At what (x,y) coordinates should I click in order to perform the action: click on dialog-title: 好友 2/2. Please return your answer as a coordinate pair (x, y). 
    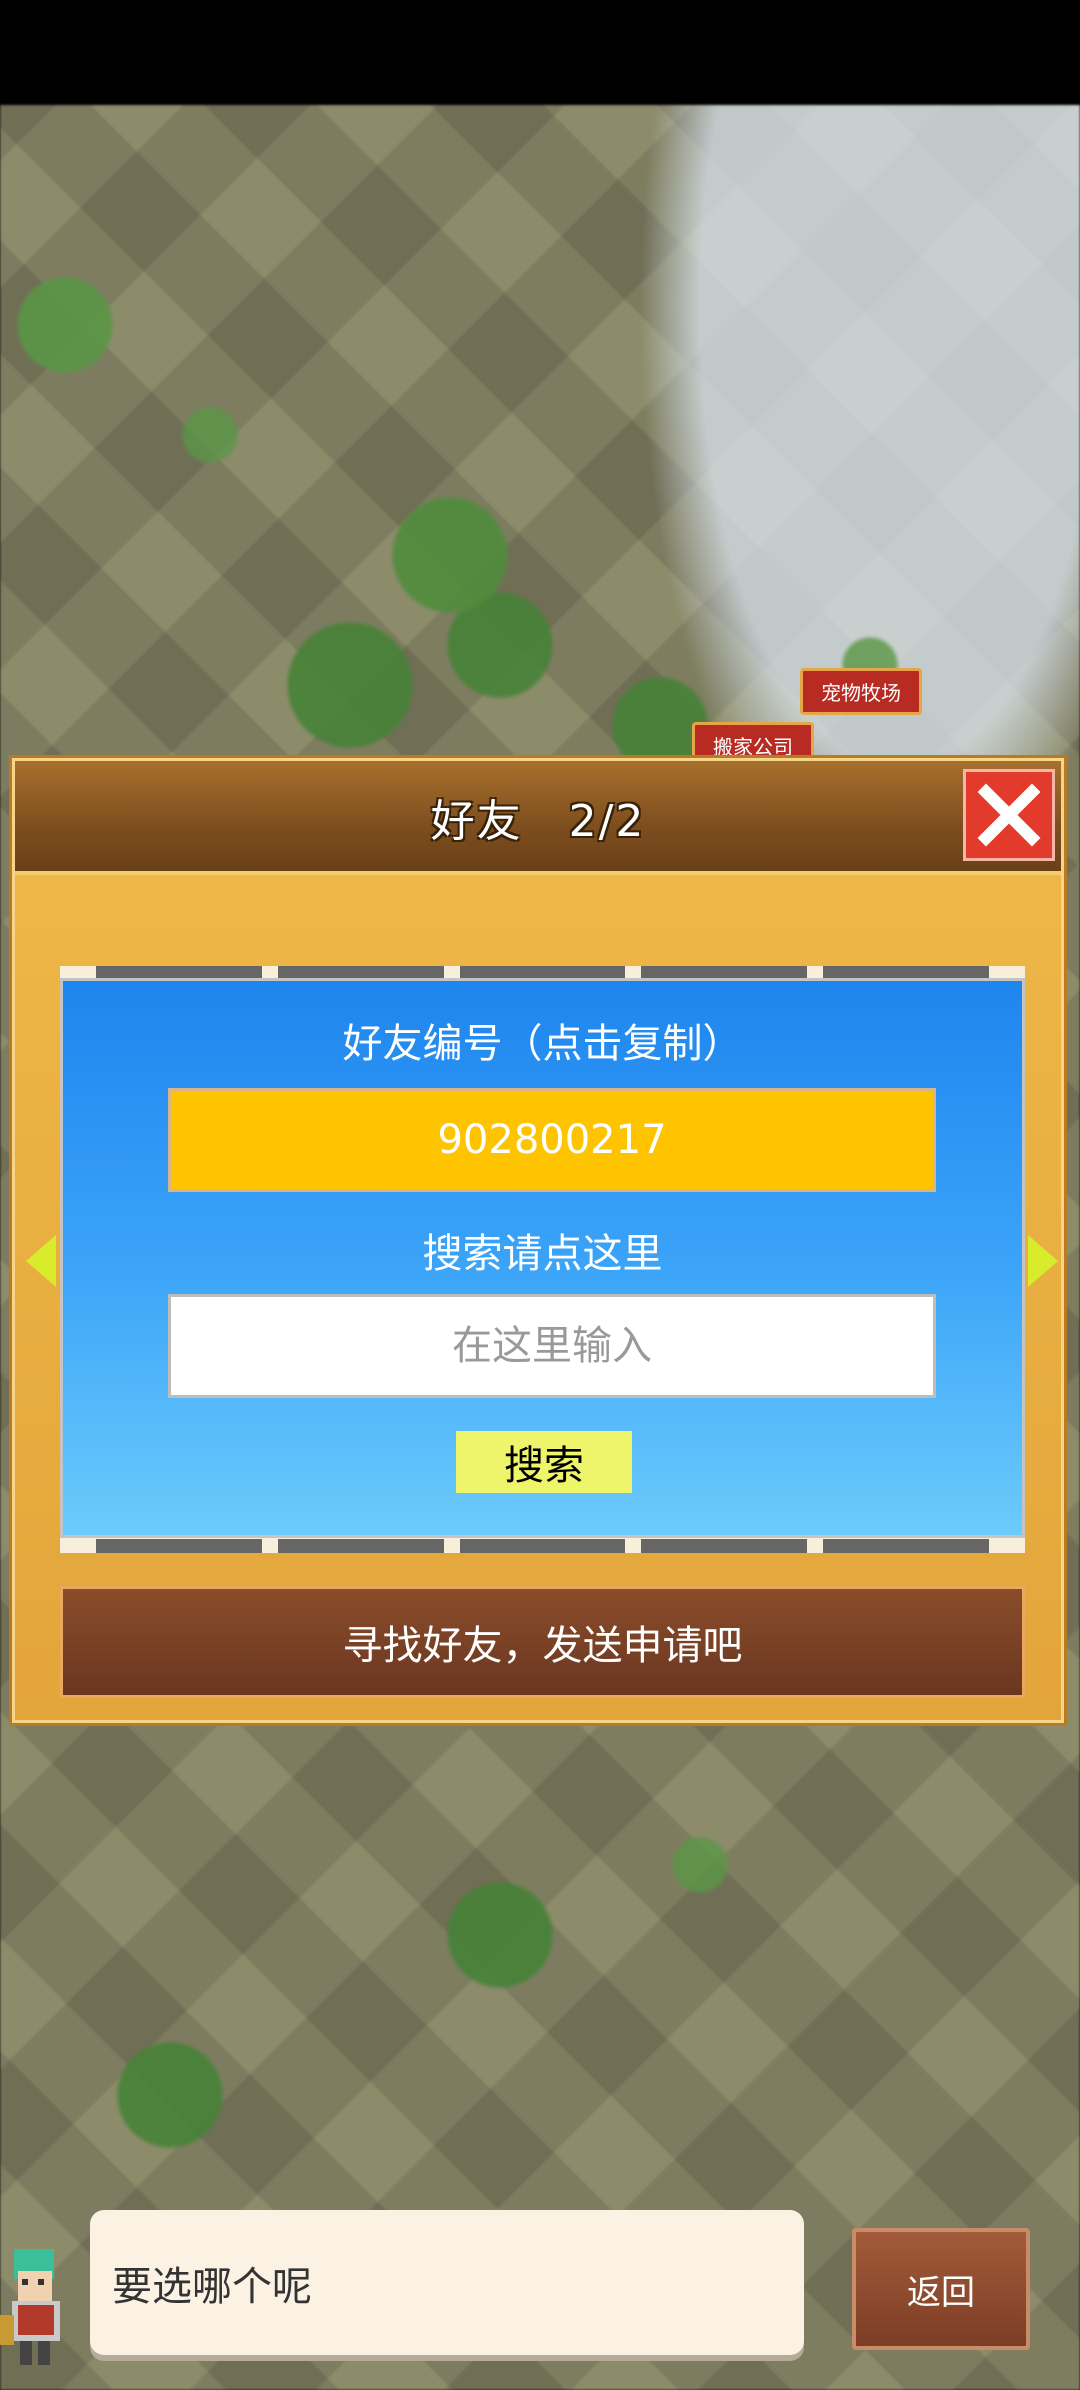
    Looking at the image, I should click on (538, 821).